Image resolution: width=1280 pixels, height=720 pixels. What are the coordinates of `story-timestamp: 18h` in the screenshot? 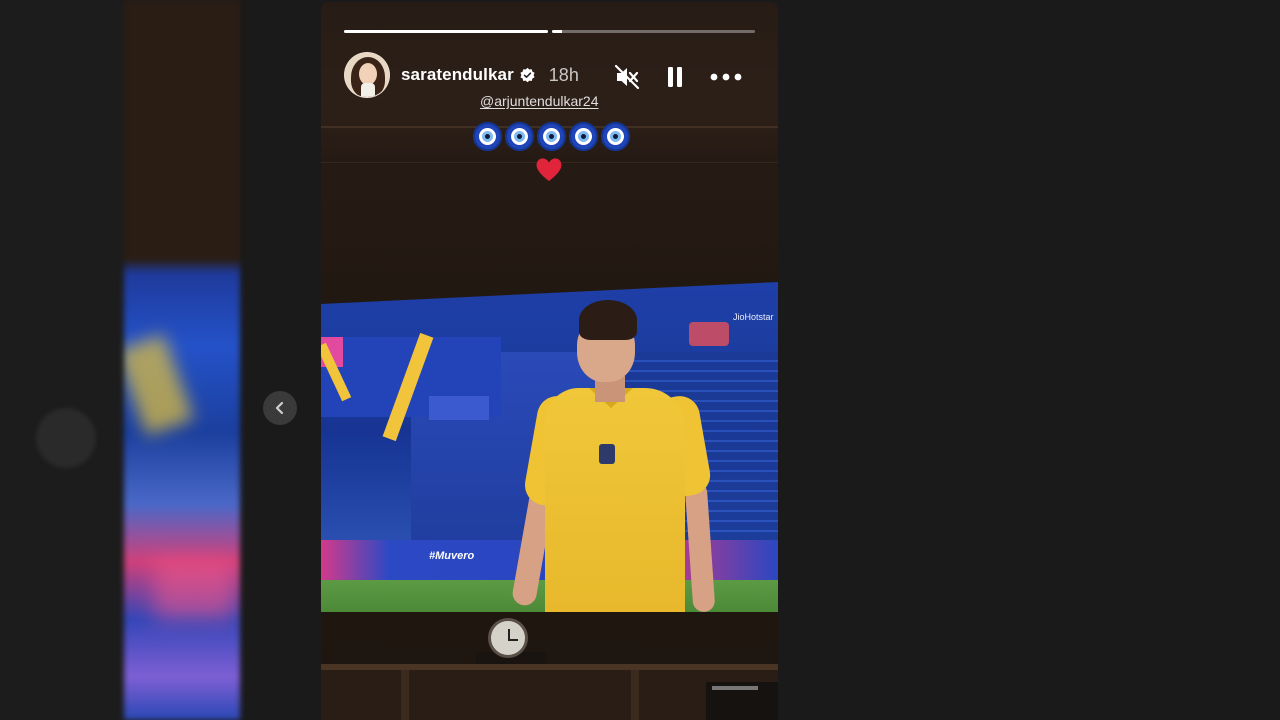 It's located at (563, 74).